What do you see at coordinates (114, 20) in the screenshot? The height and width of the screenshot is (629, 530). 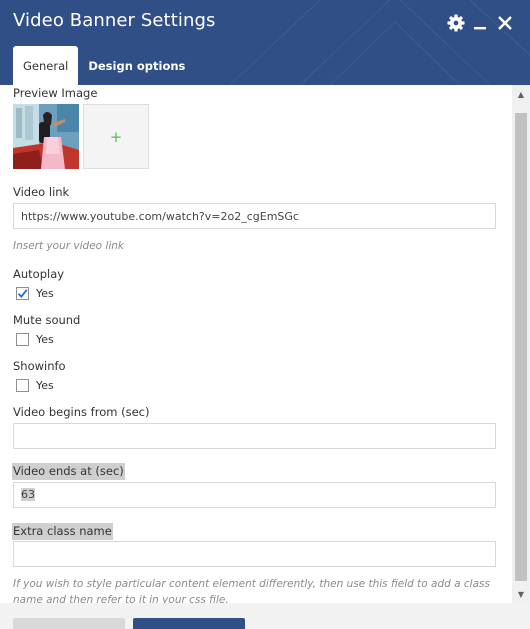 I see `modal-title: Video Banner Settings` at bounding box center [114, 20].